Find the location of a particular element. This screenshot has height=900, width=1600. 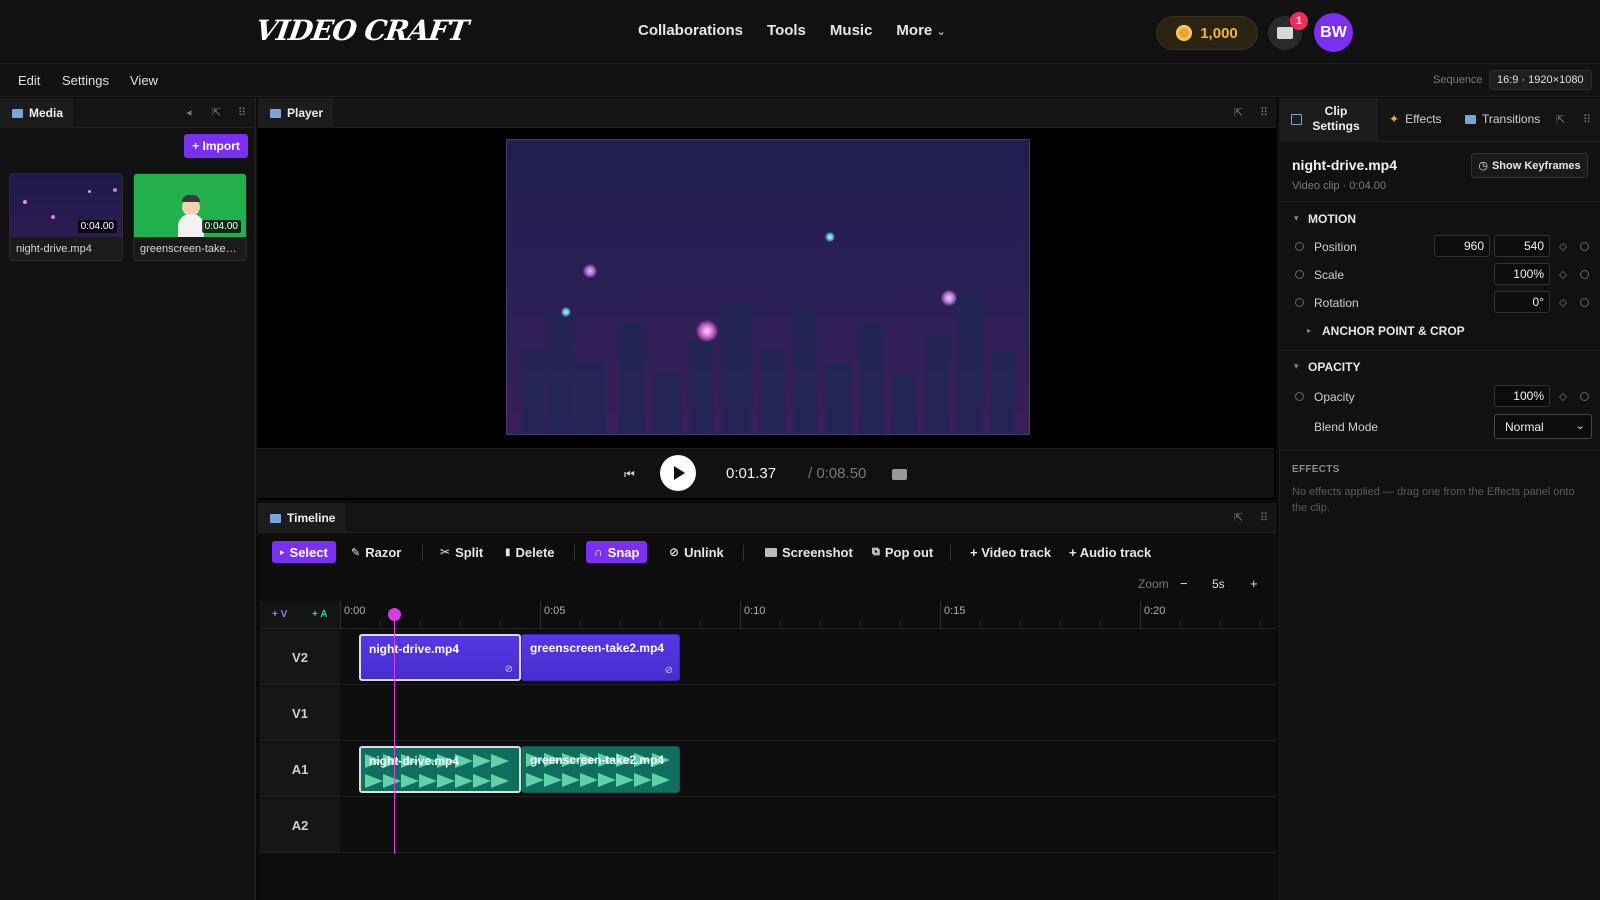

scale-label: Scale is located at coordinates (1329, 275).